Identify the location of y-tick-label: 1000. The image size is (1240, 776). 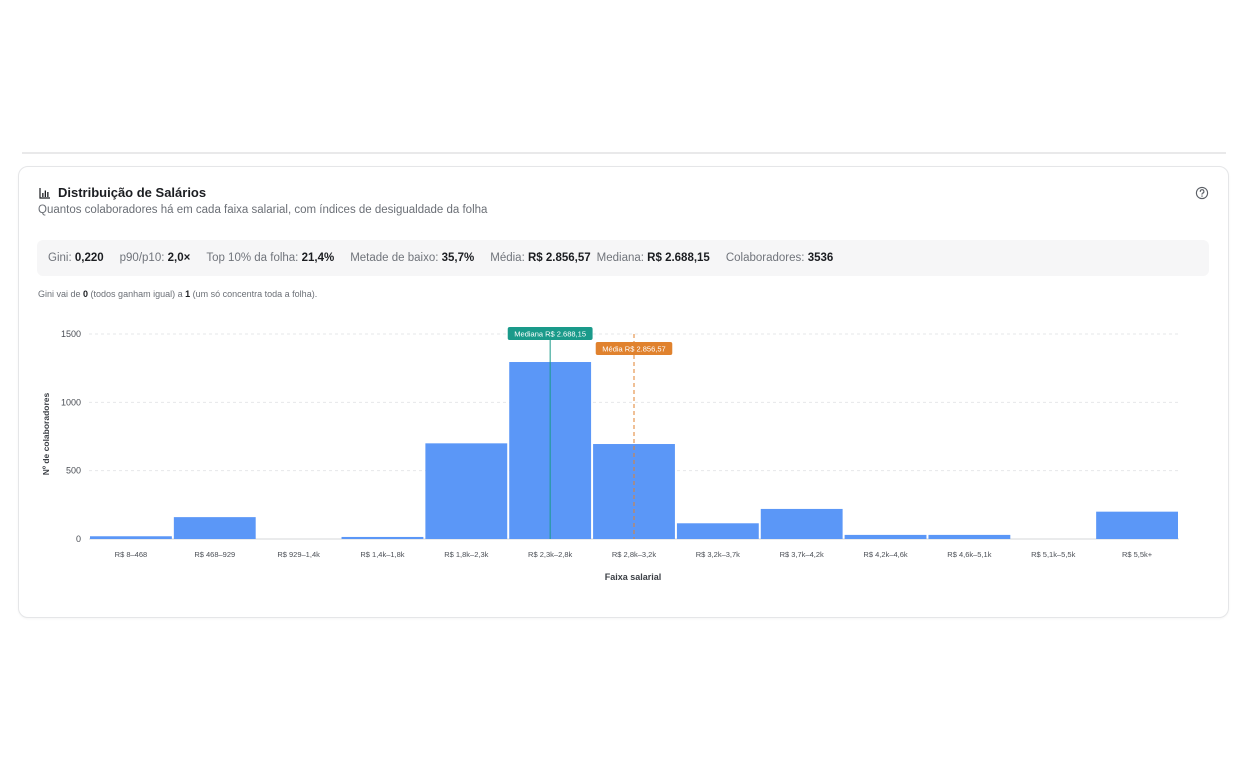
(71, 402).